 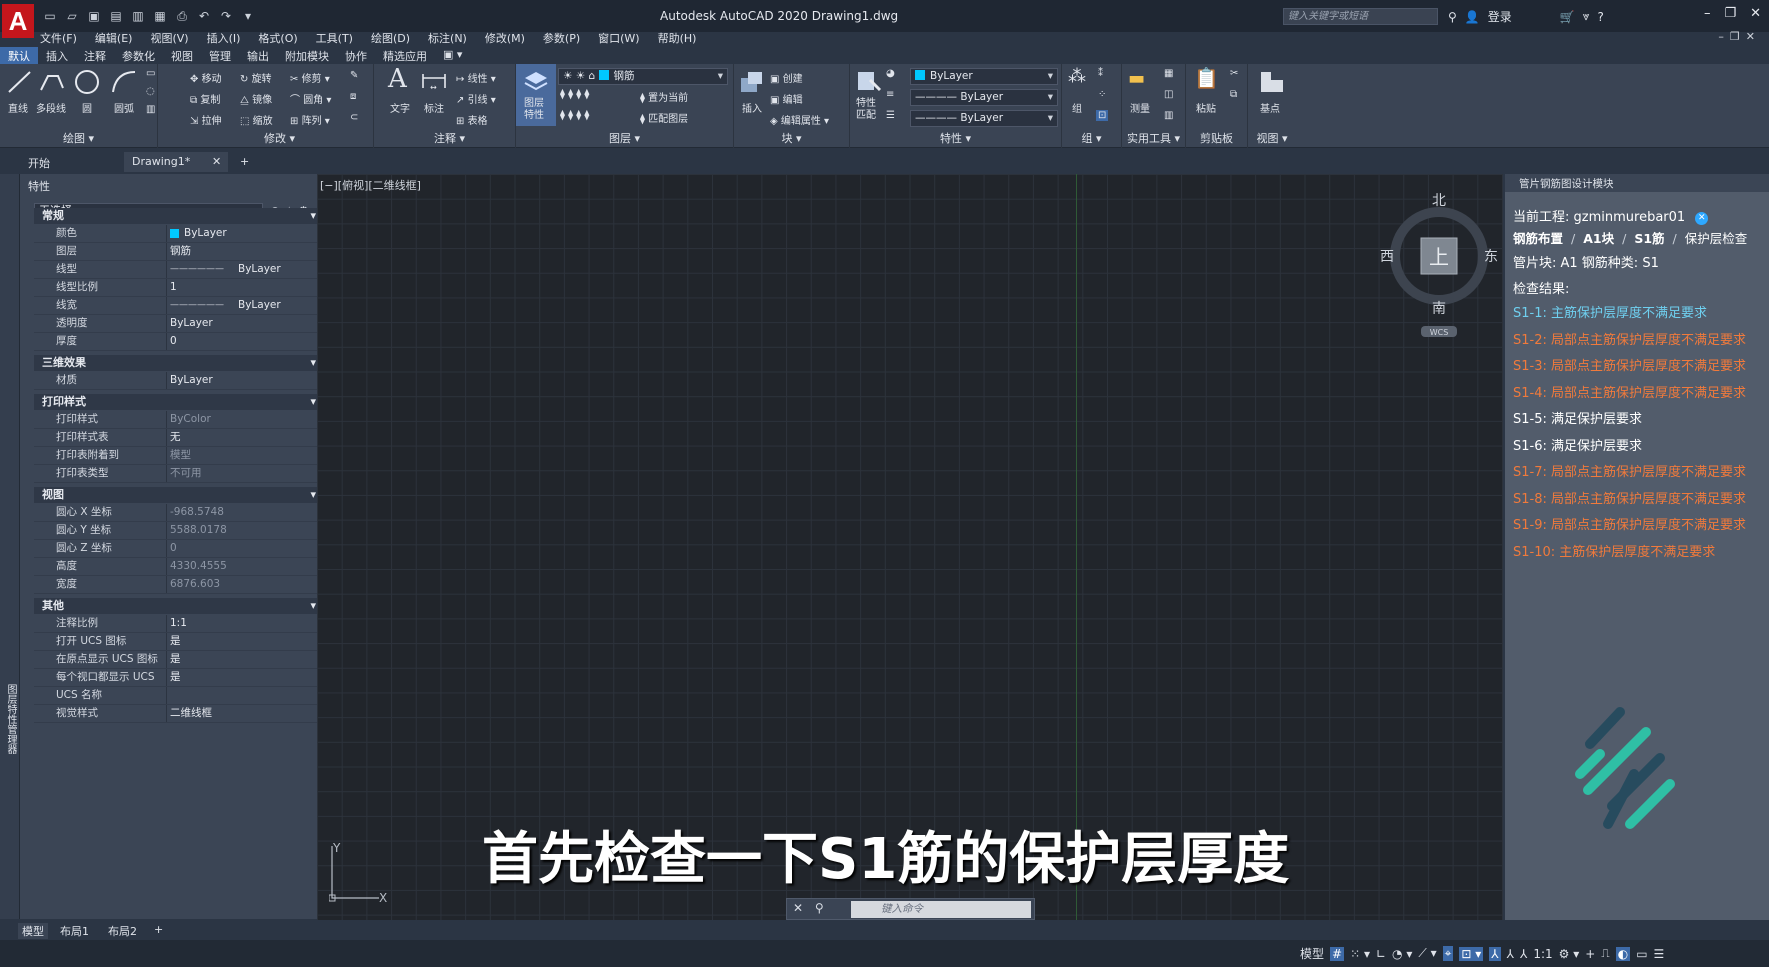 I want to click on arc-tool-label: 圆弧, so click(x=124, y=107).